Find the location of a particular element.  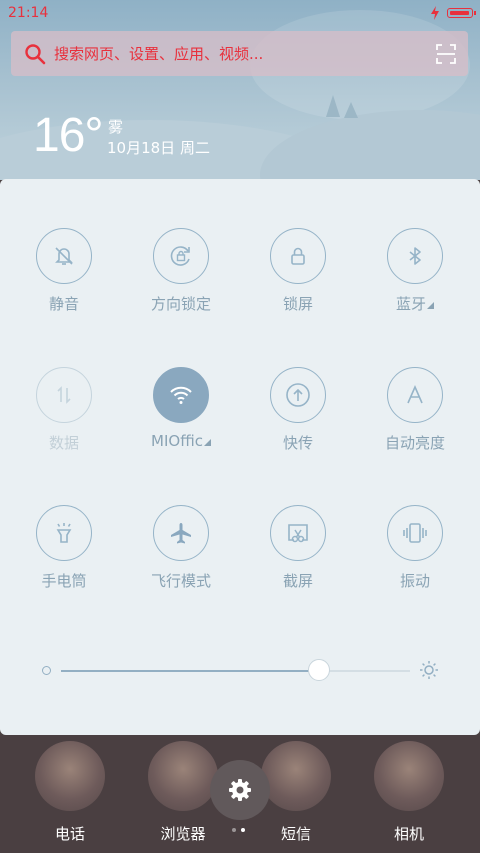

toggle-label: 数据 is located at coordinates (63, 443).